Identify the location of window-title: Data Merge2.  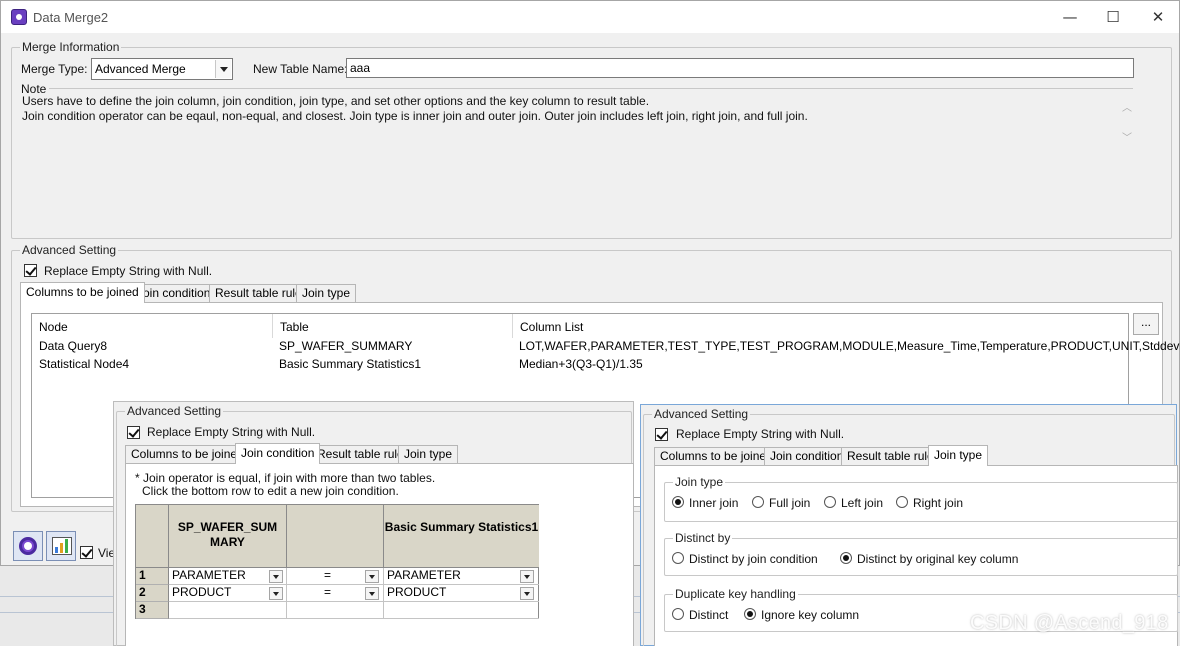
(71, 17).